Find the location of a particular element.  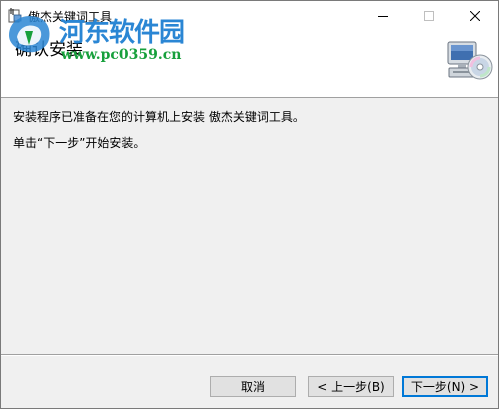

maximize-icon is located at coordinates (429, 16).